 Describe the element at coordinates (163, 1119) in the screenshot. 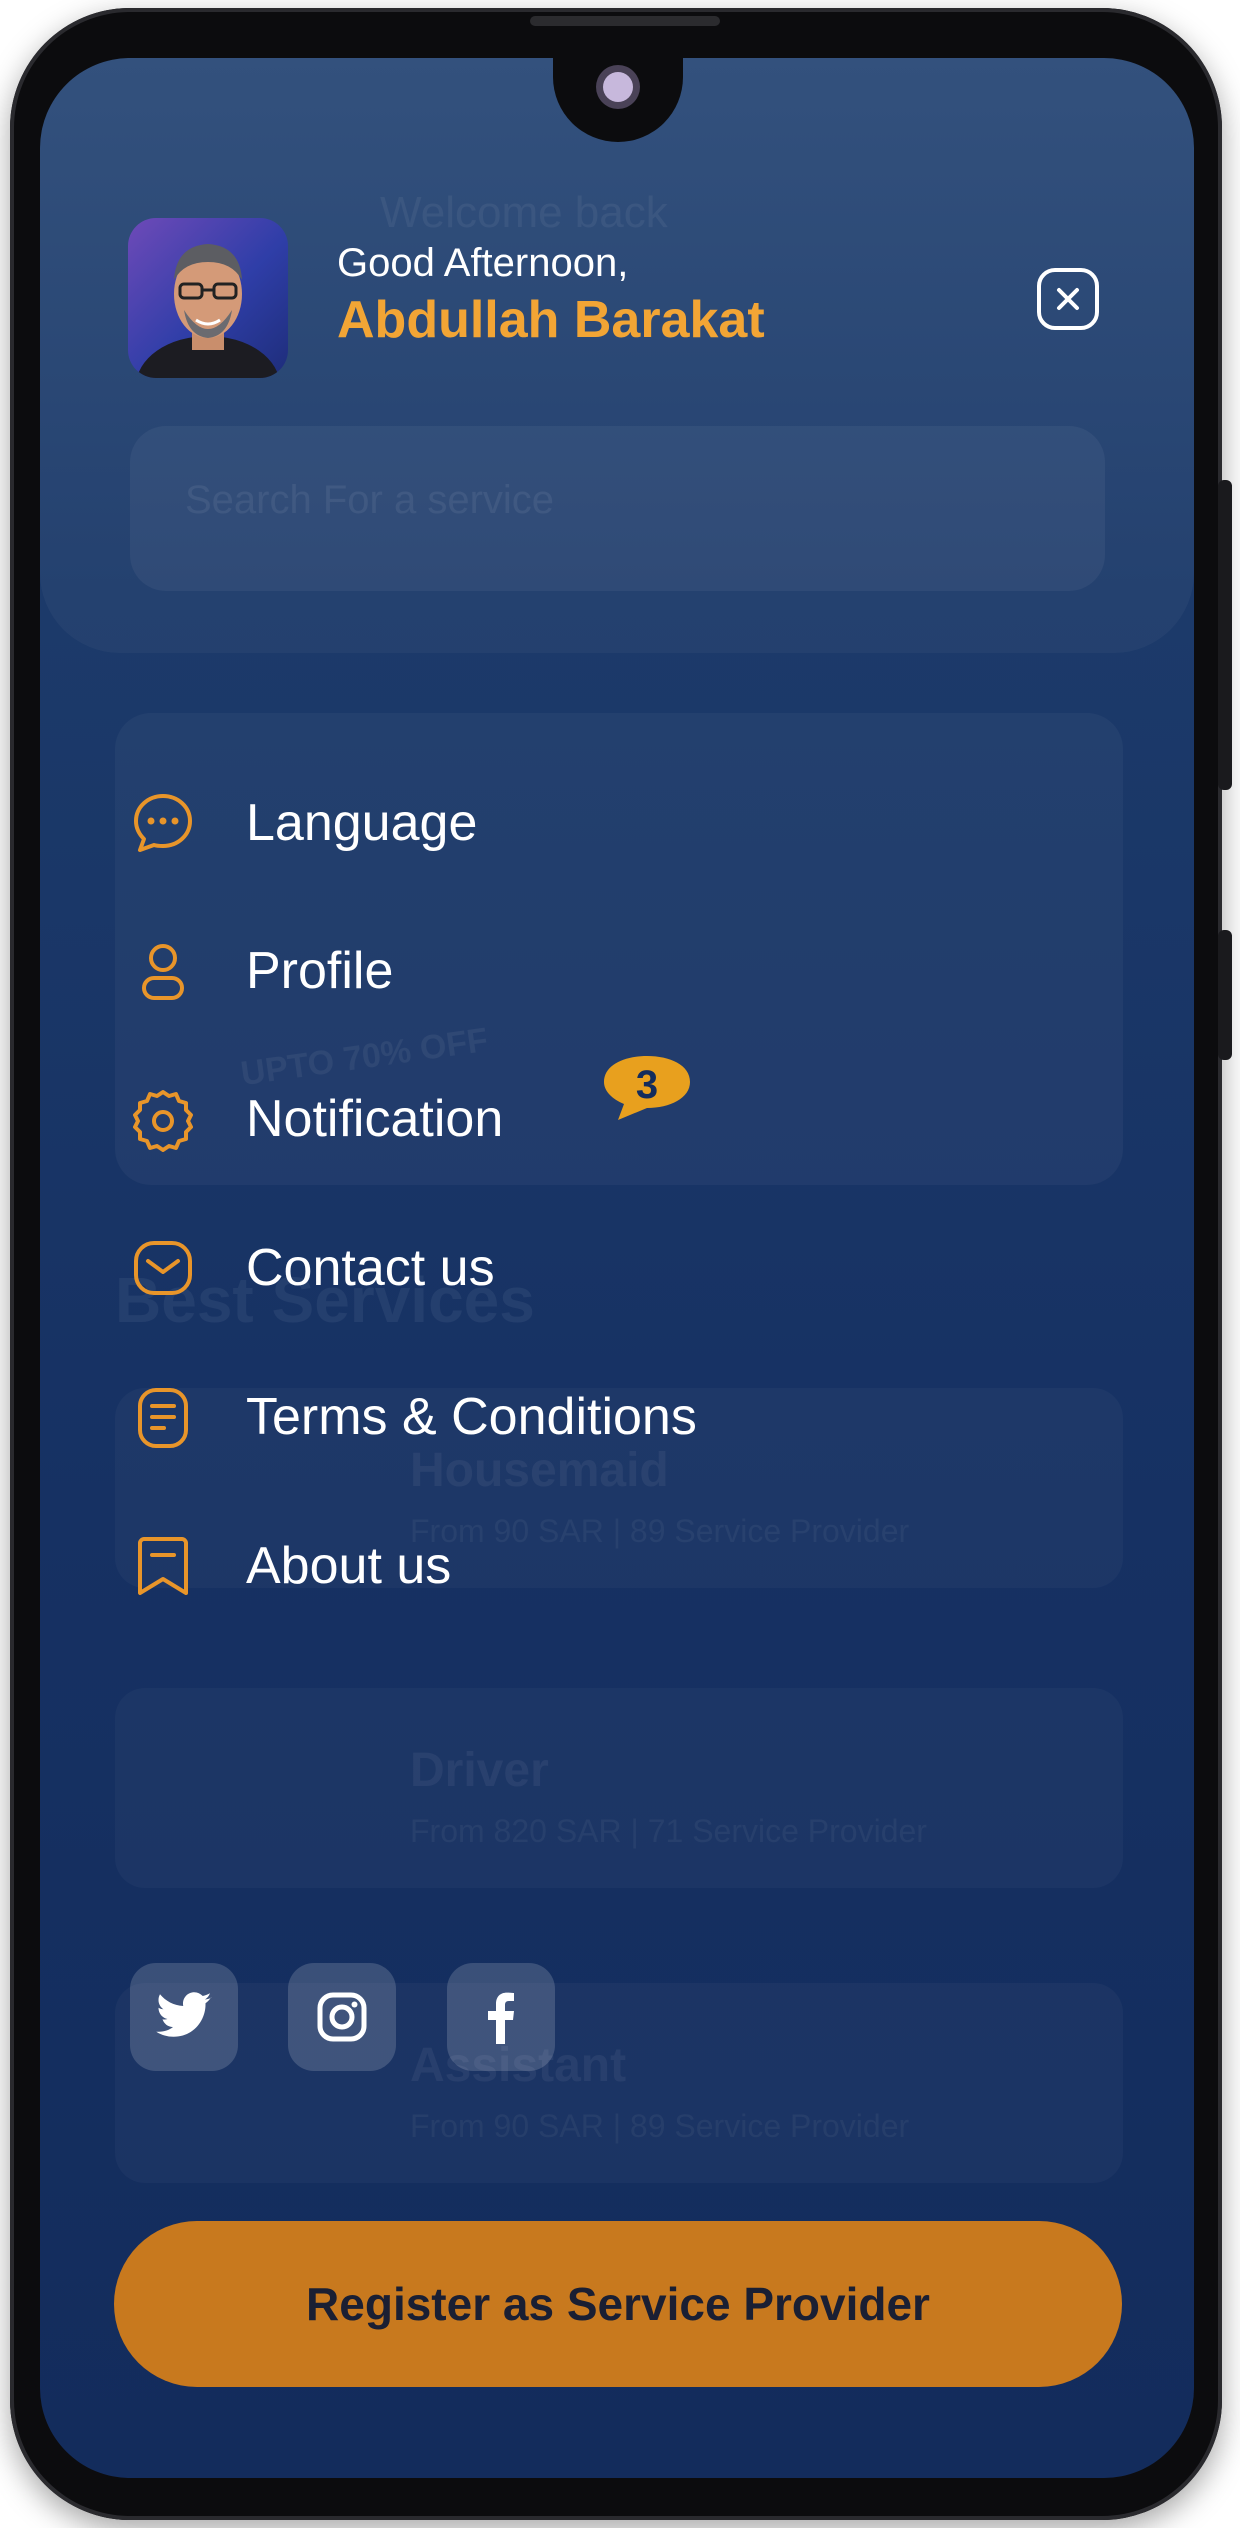

I see `gear-icon` at that location.